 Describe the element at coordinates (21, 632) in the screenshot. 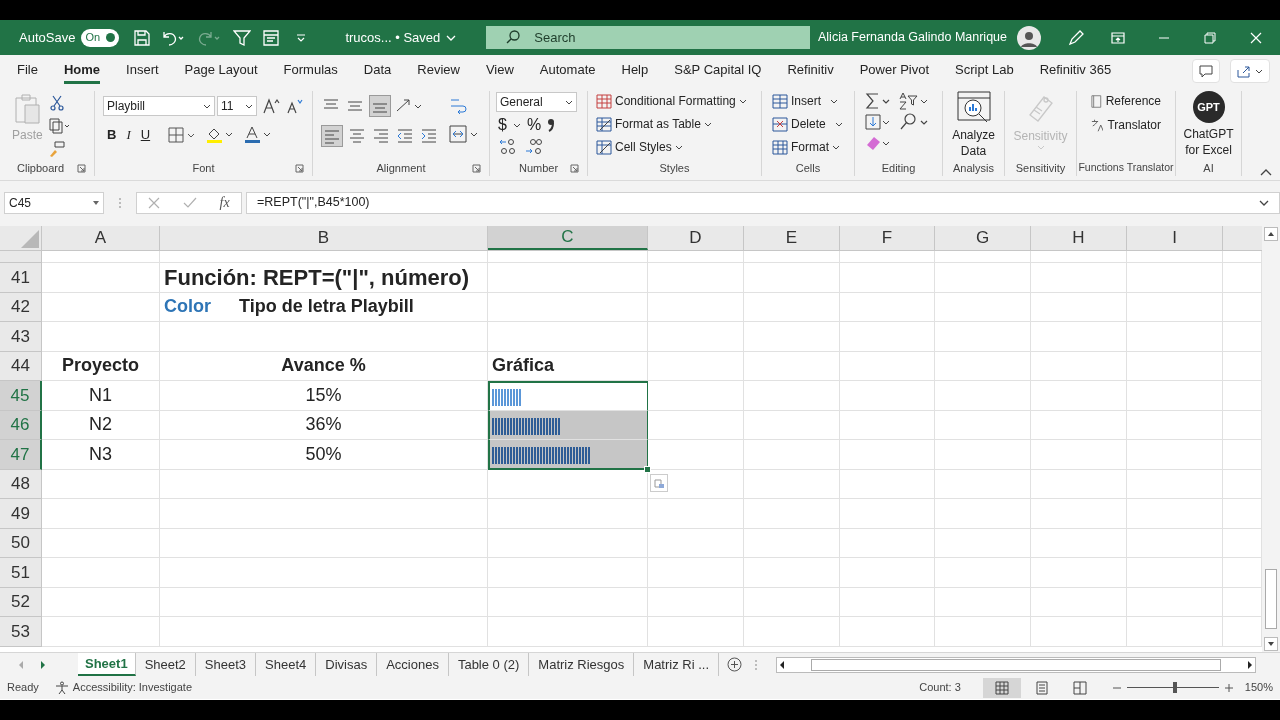

I see `row-header: 53` at that location.